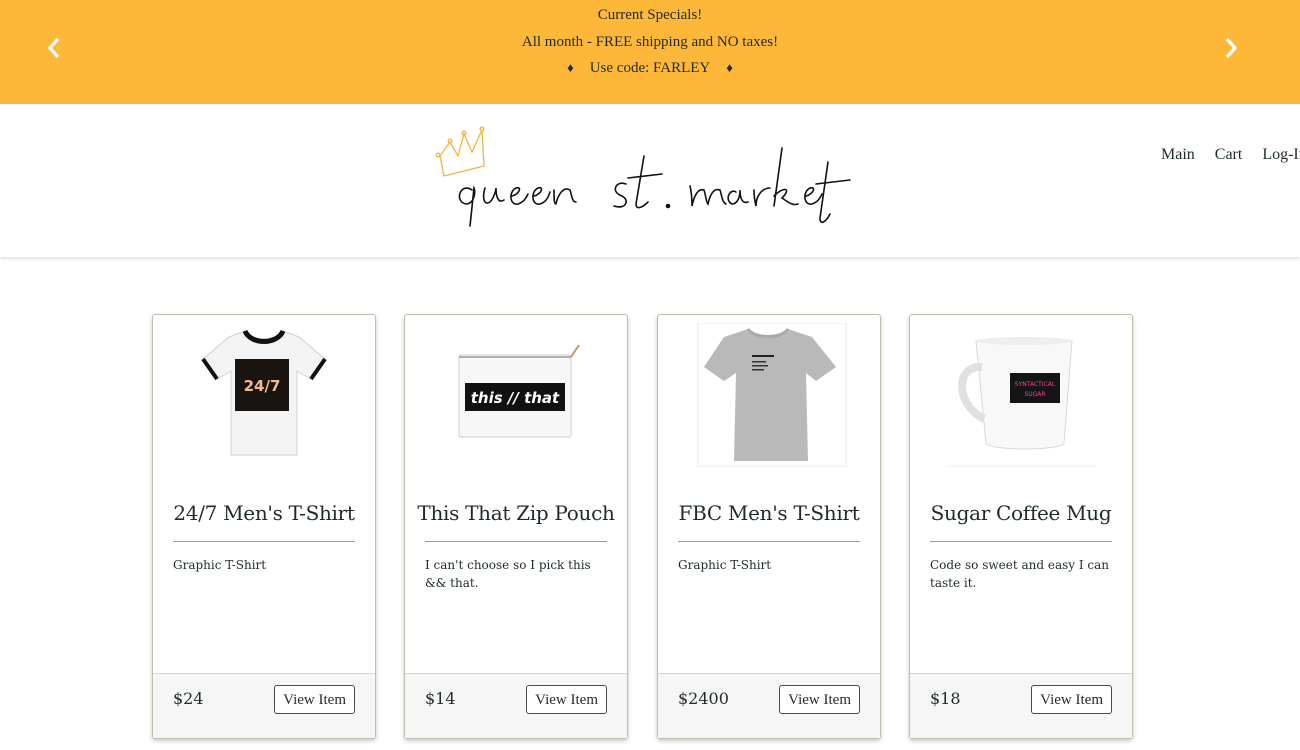 This screenshot has width=1300, height=750. What do you see at coordinates (1034, 394) in the screenshot?
I see `product-image-caption: SUGAR` at bounding box center [1034, 394].